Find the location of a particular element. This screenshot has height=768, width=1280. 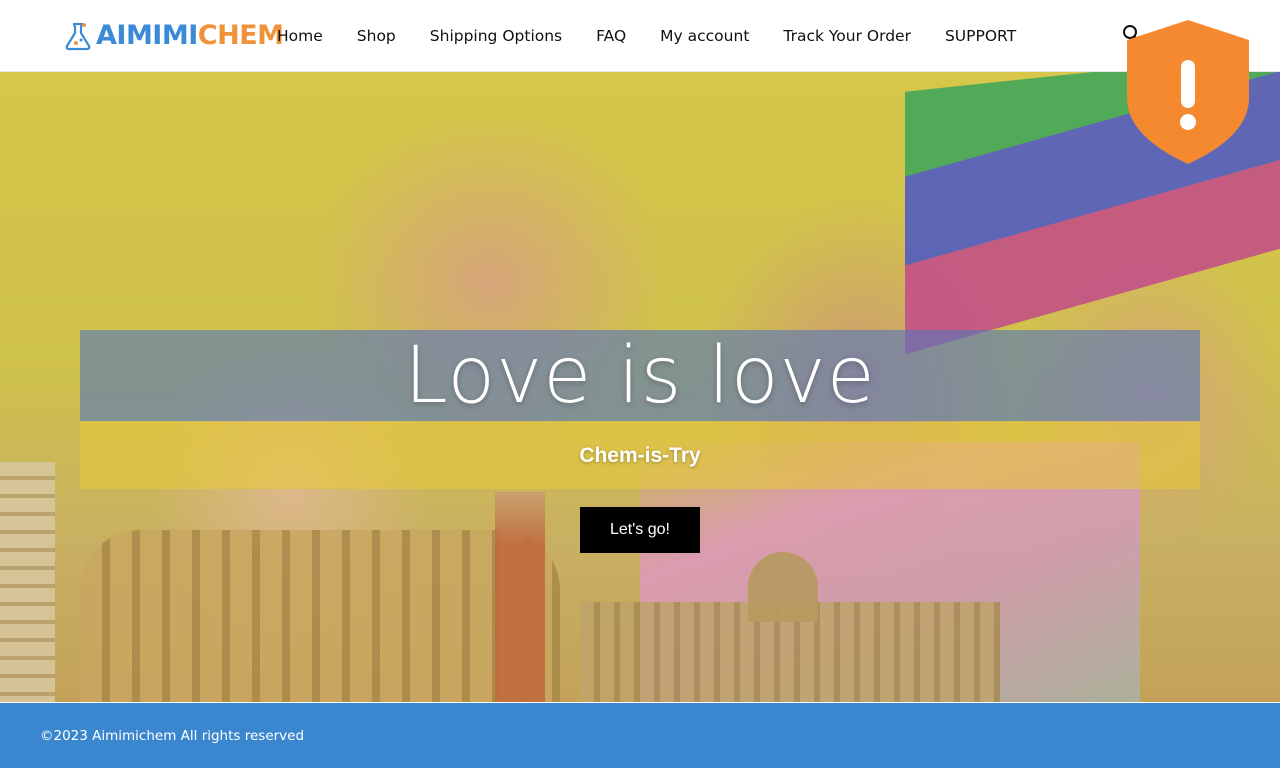

site-logo: AIMIMICHEM is located at coordinates (174, 36).